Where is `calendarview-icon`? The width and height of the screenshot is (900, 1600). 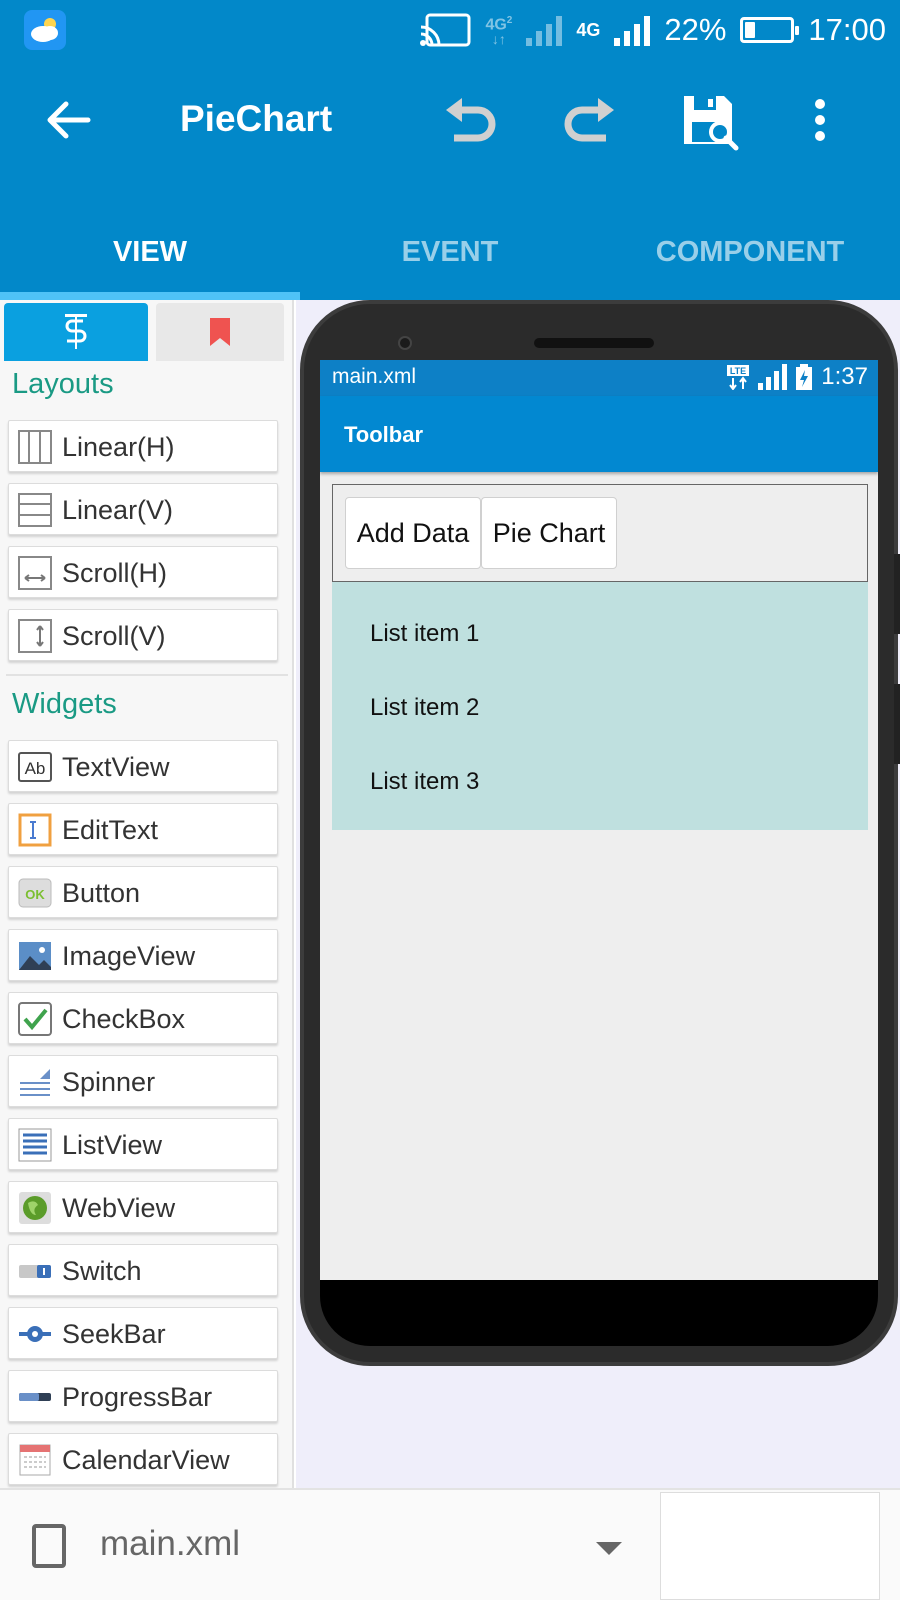
calendarview-icon is located at coordinates (35, 1460).